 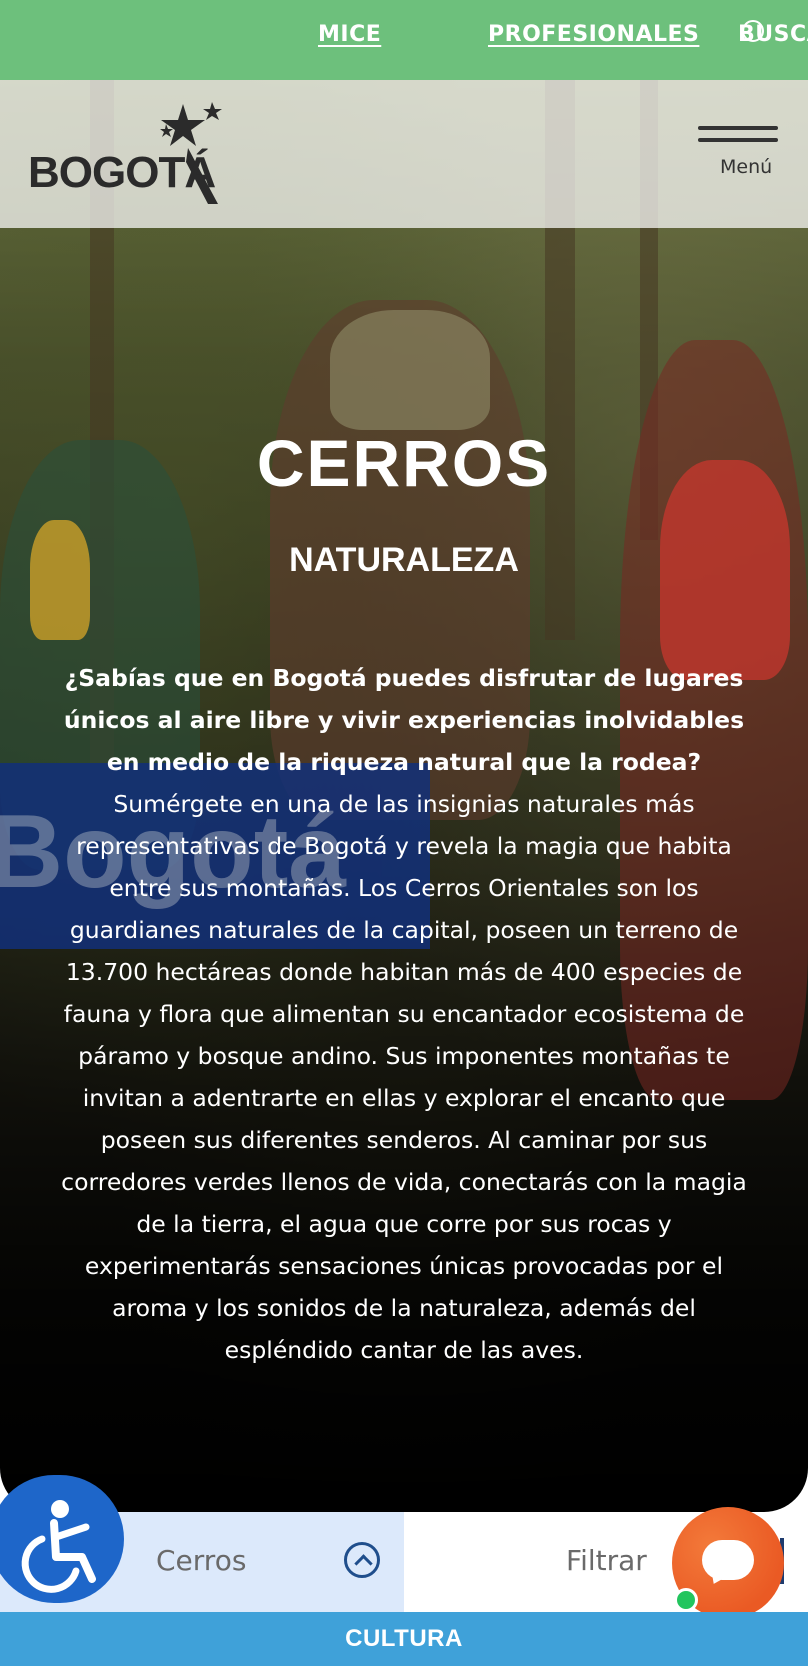 I want to click on accessibility-button, so click(x=62, y=1539).